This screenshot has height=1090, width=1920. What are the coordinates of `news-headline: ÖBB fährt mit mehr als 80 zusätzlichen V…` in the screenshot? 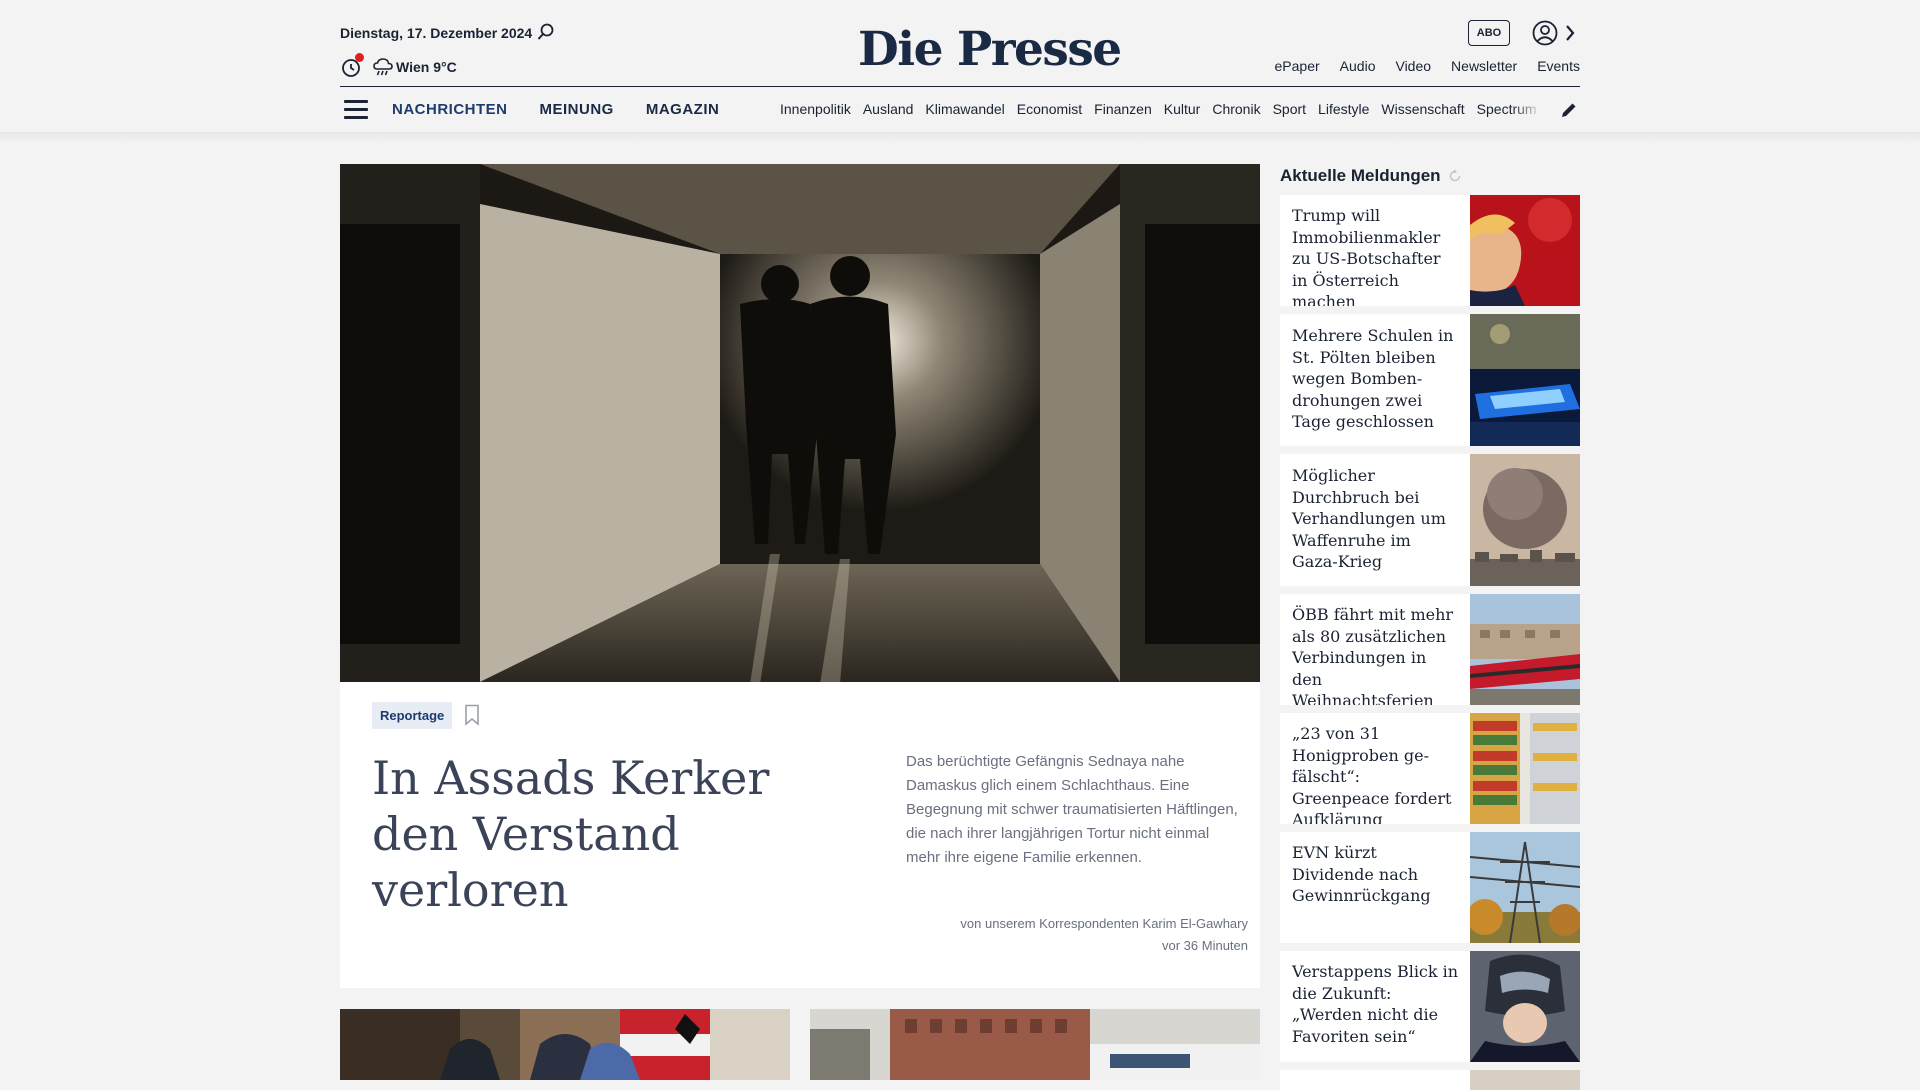 It's located at (1373, 655).